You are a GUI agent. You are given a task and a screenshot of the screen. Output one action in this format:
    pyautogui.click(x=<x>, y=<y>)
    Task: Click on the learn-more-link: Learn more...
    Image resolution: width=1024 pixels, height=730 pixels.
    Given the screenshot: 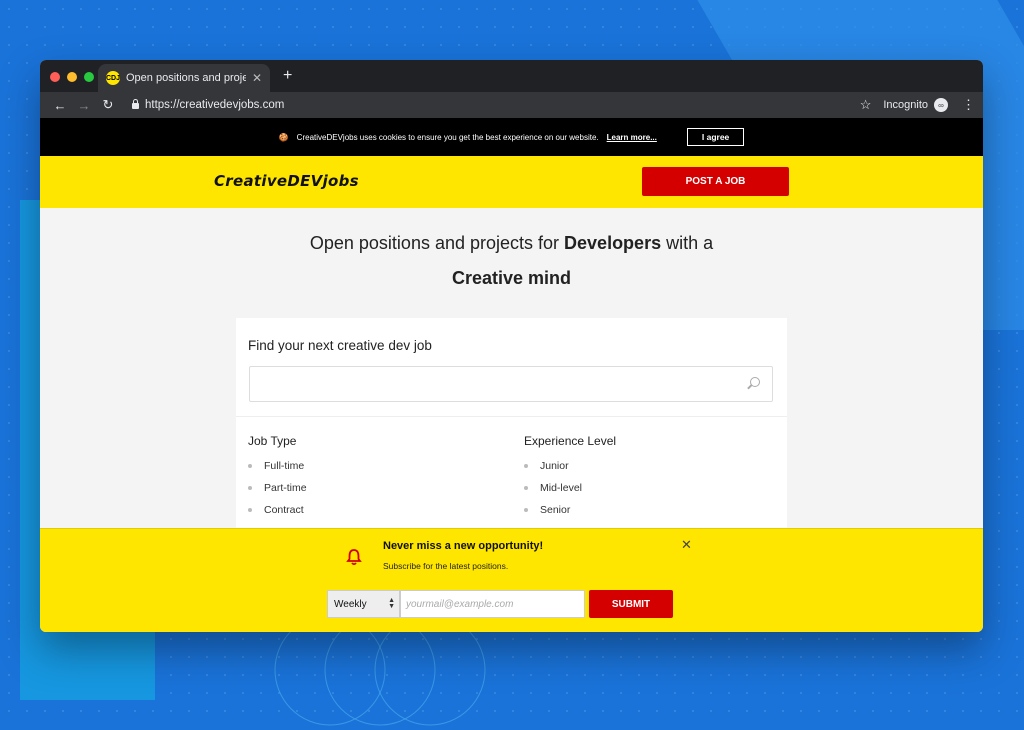 What is the action you would take?
    pyautogui.click(x=632, y=137)
    